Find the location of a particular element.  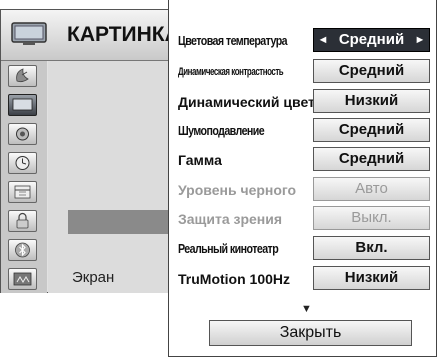

setting-row: Шумоподавление Средний is located at coordinates (302, 131).